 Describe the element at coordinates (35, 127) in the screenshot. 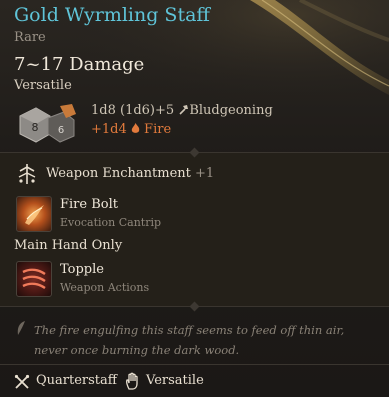

I see `die-d8-value: 8` at that location.